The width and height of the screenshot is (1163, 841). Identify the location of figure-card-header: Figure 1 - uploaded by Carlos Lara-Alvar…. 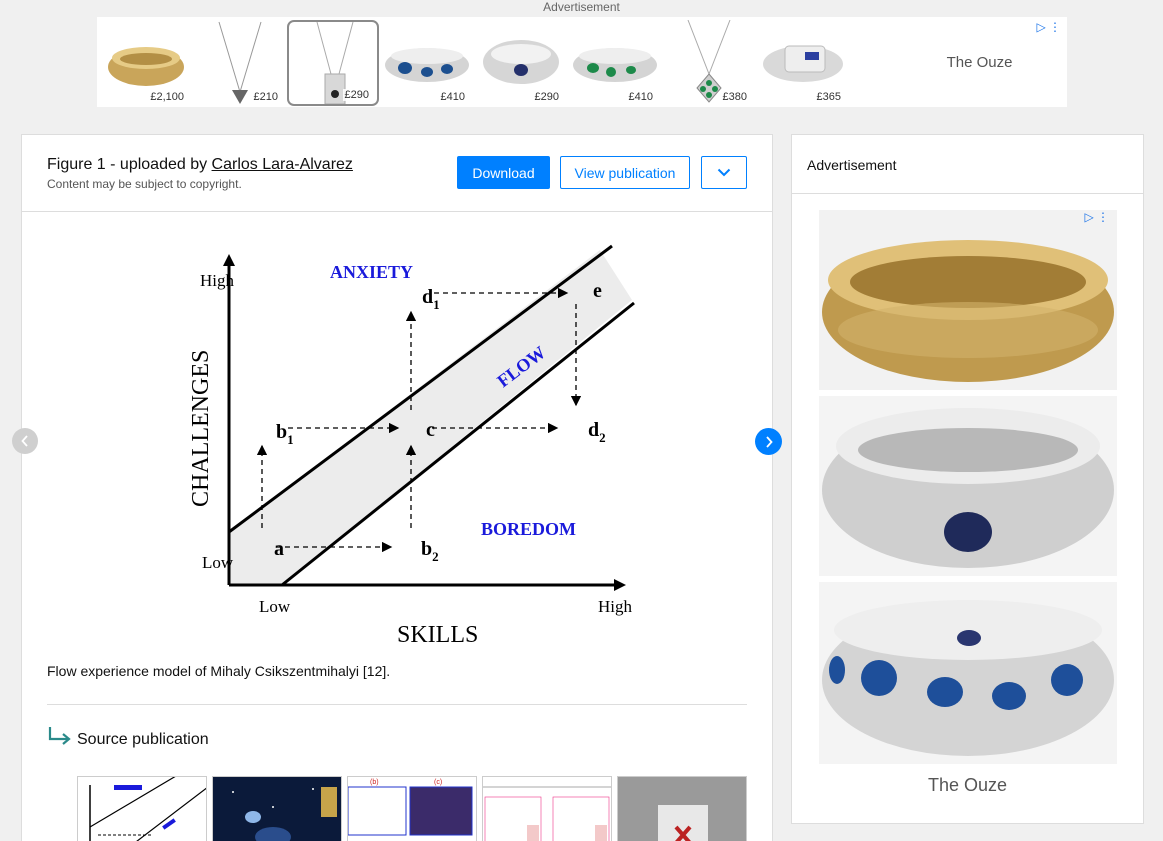
(397, 173).